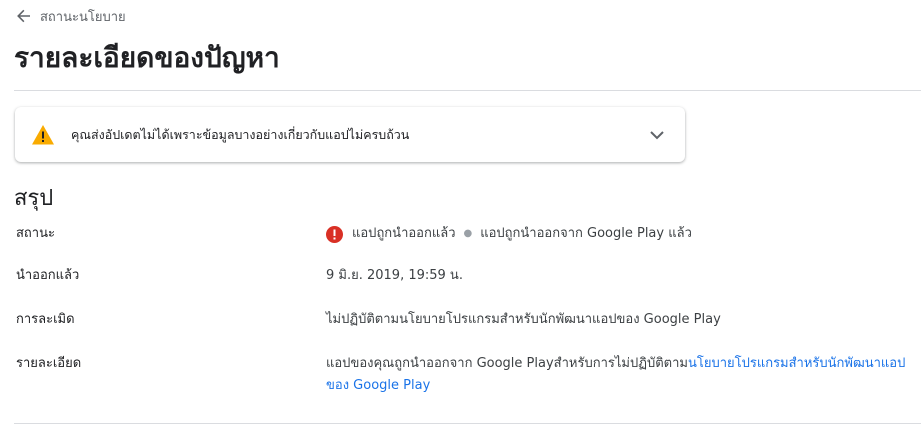  Describe the element at coordinates (34, 198) in the screenshot. I see `summary-heading: สรุป` at that location.